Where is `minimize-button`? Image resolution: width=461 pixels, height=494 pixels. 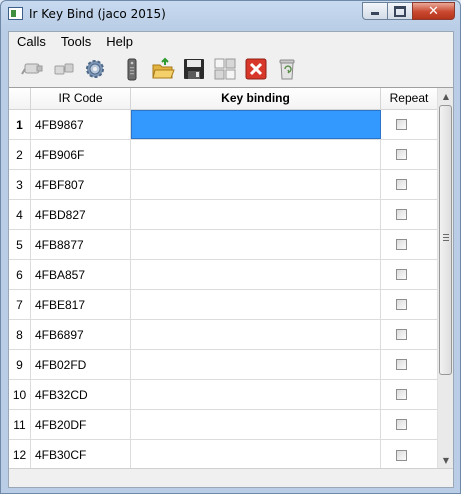 minimize-button is located at coordinates (375, 11).